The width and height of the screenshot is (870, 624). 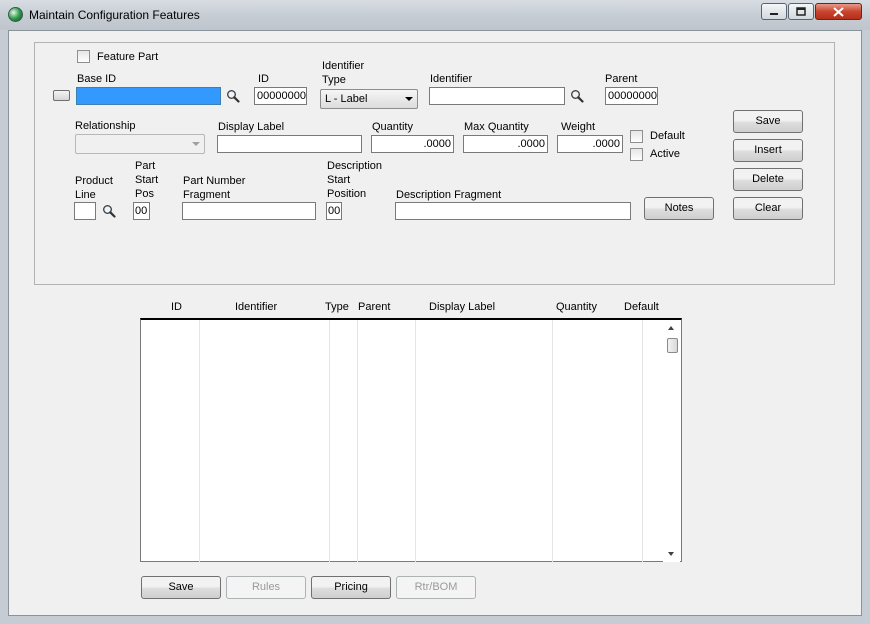 I want to click on part-start-pos-input: 00, so click(x=141, y=211).